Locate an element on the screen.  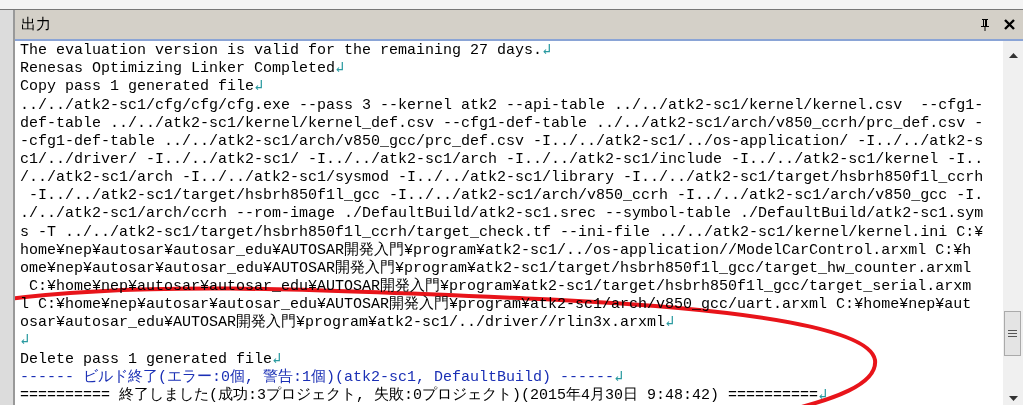
output-line: Delete pass 1 generated file is located at coordinates (146, 359).